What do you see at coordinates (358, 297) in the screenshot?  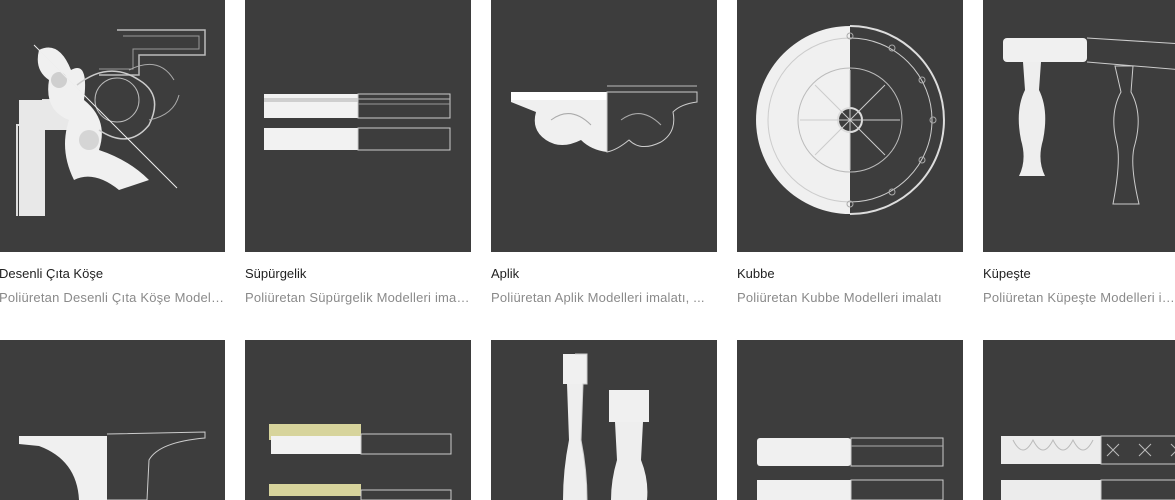 I see `product-description: Poliüretan Süpürgelik Modelleri imalatı` at bounding box center [358, 297].